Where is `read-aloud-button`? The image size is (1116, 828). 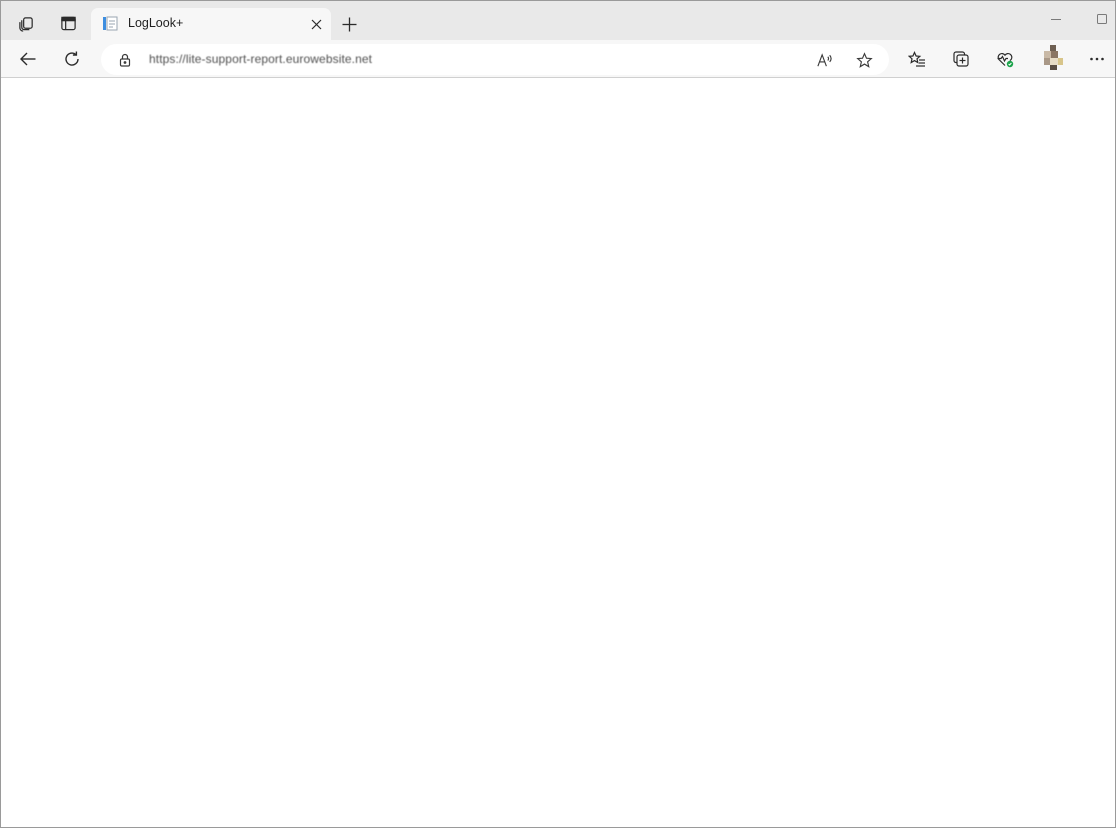
read-aloud-button is located at coordinates (824, 60).